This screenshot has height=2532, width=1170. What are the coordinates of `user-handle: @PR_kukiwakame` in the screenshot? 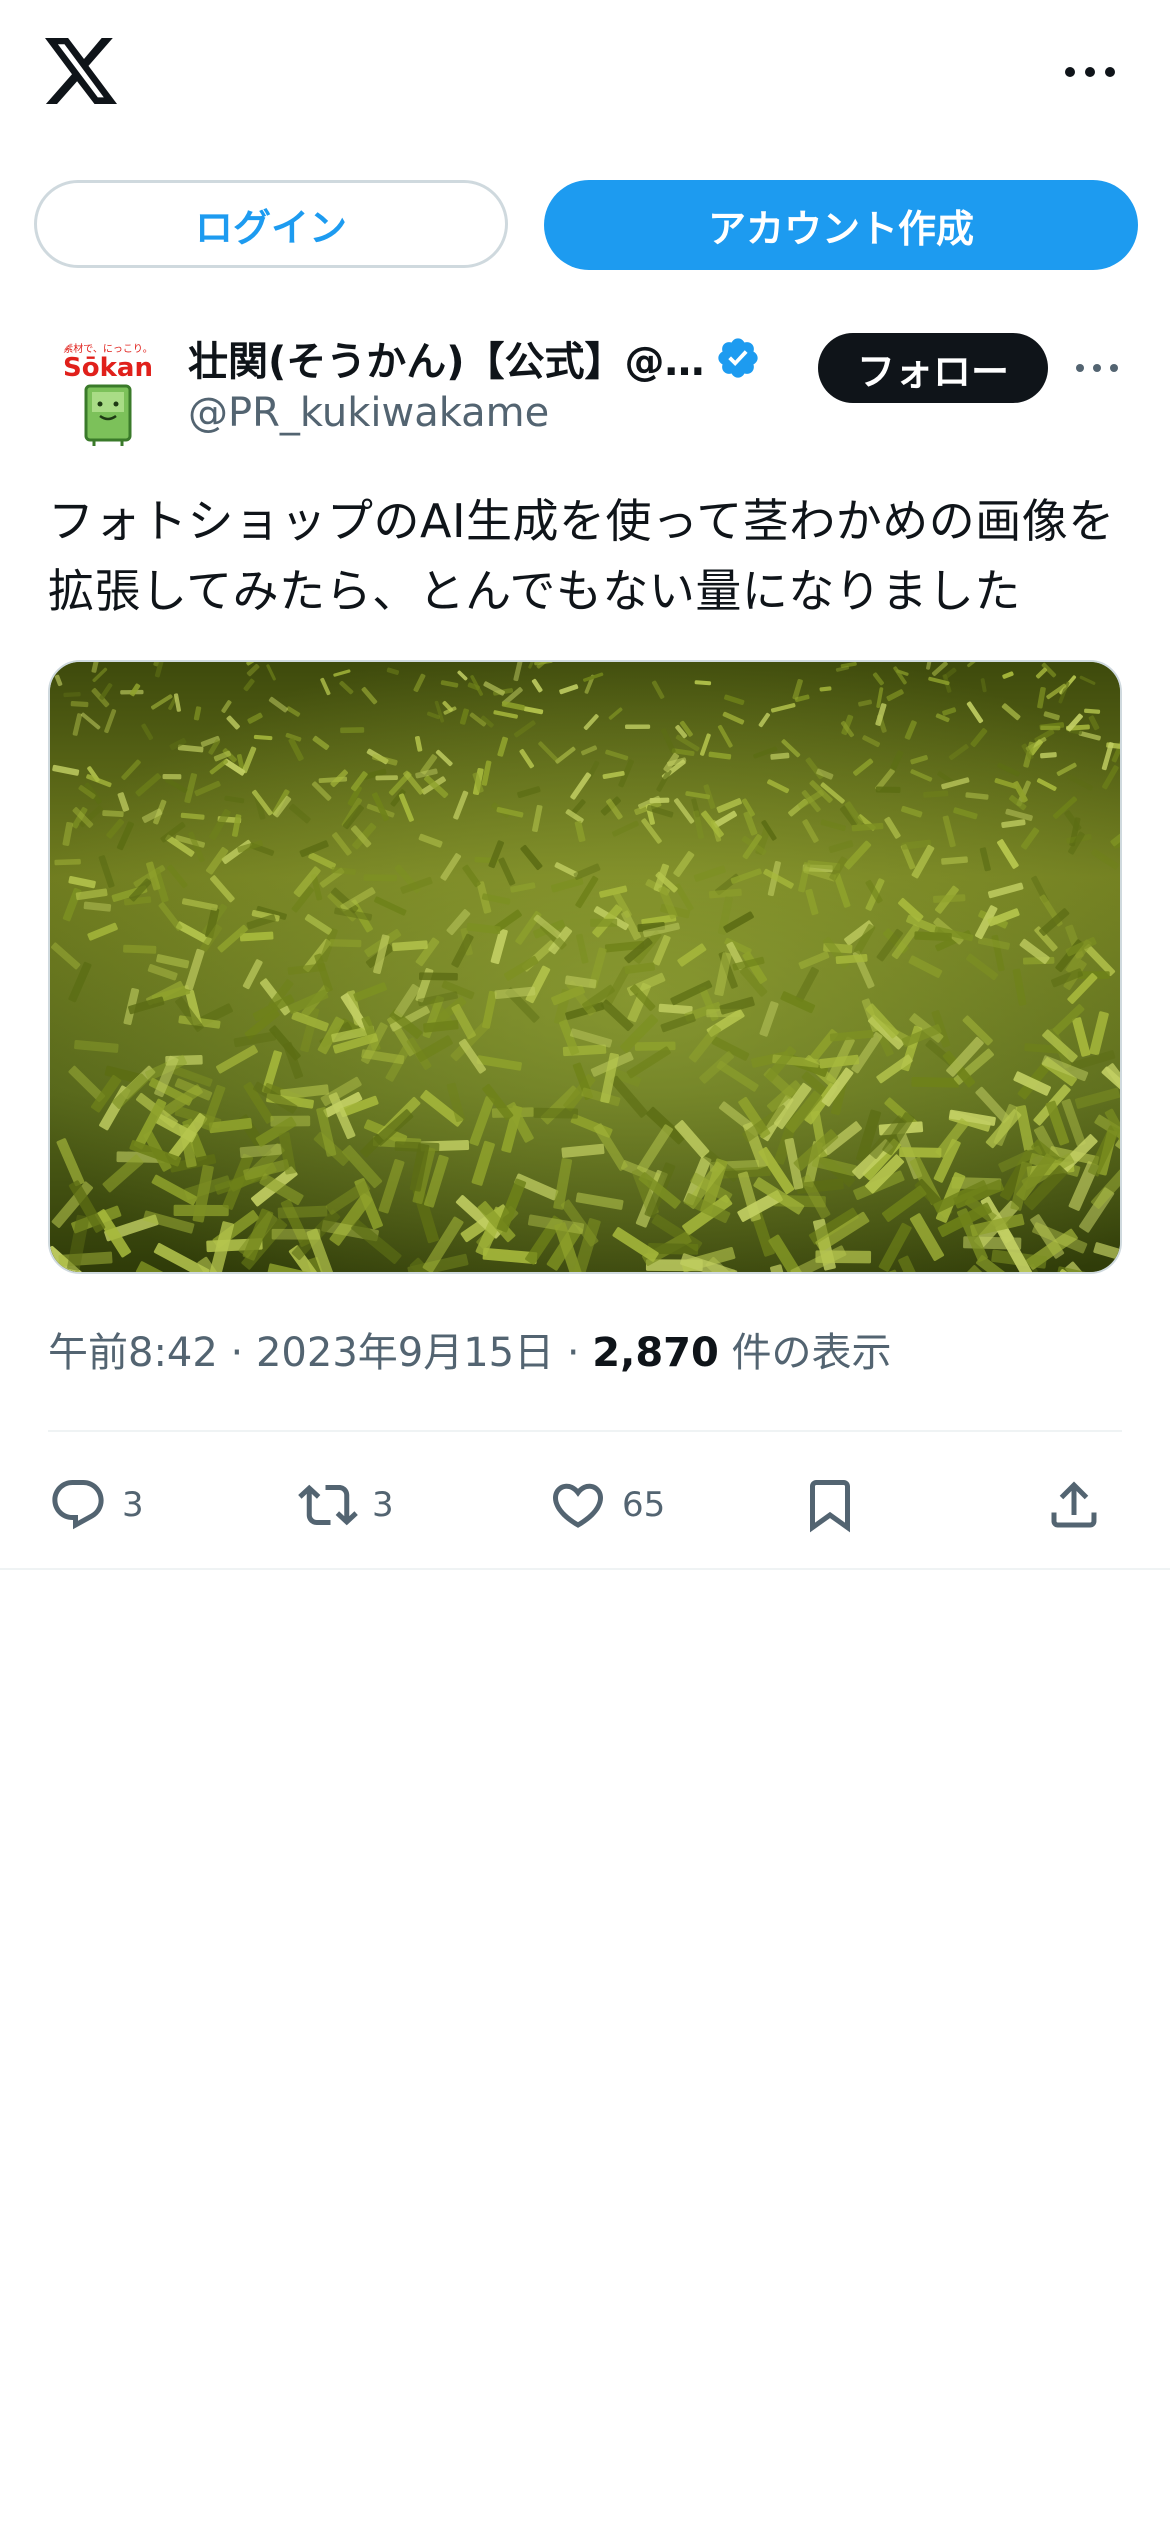 It's located at (368, 413).